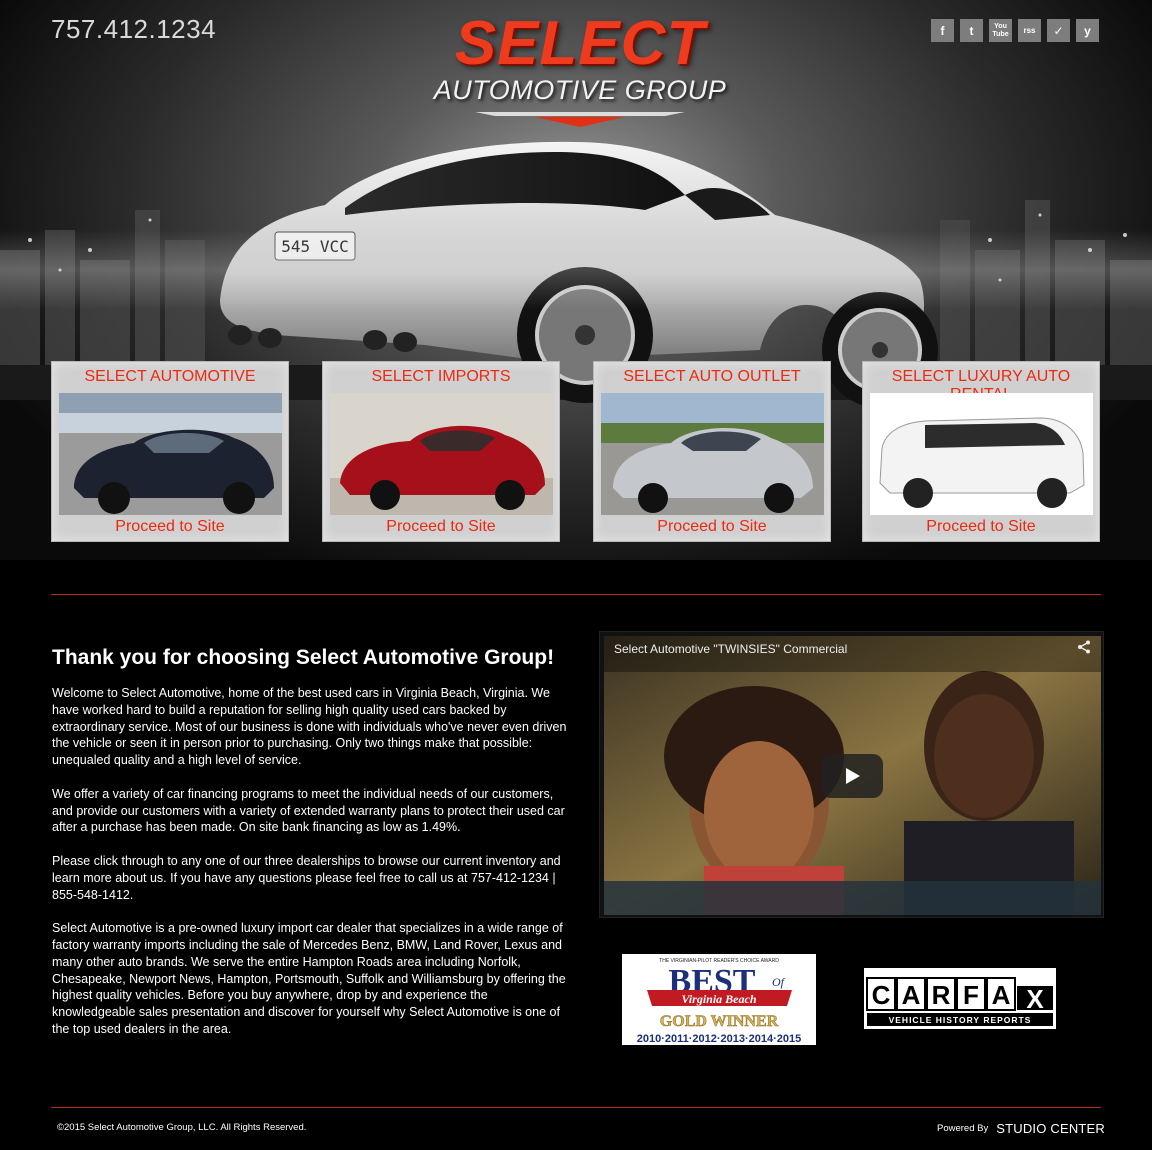  I want to click on phone-number: 757.412.1234, so click(133, 29).